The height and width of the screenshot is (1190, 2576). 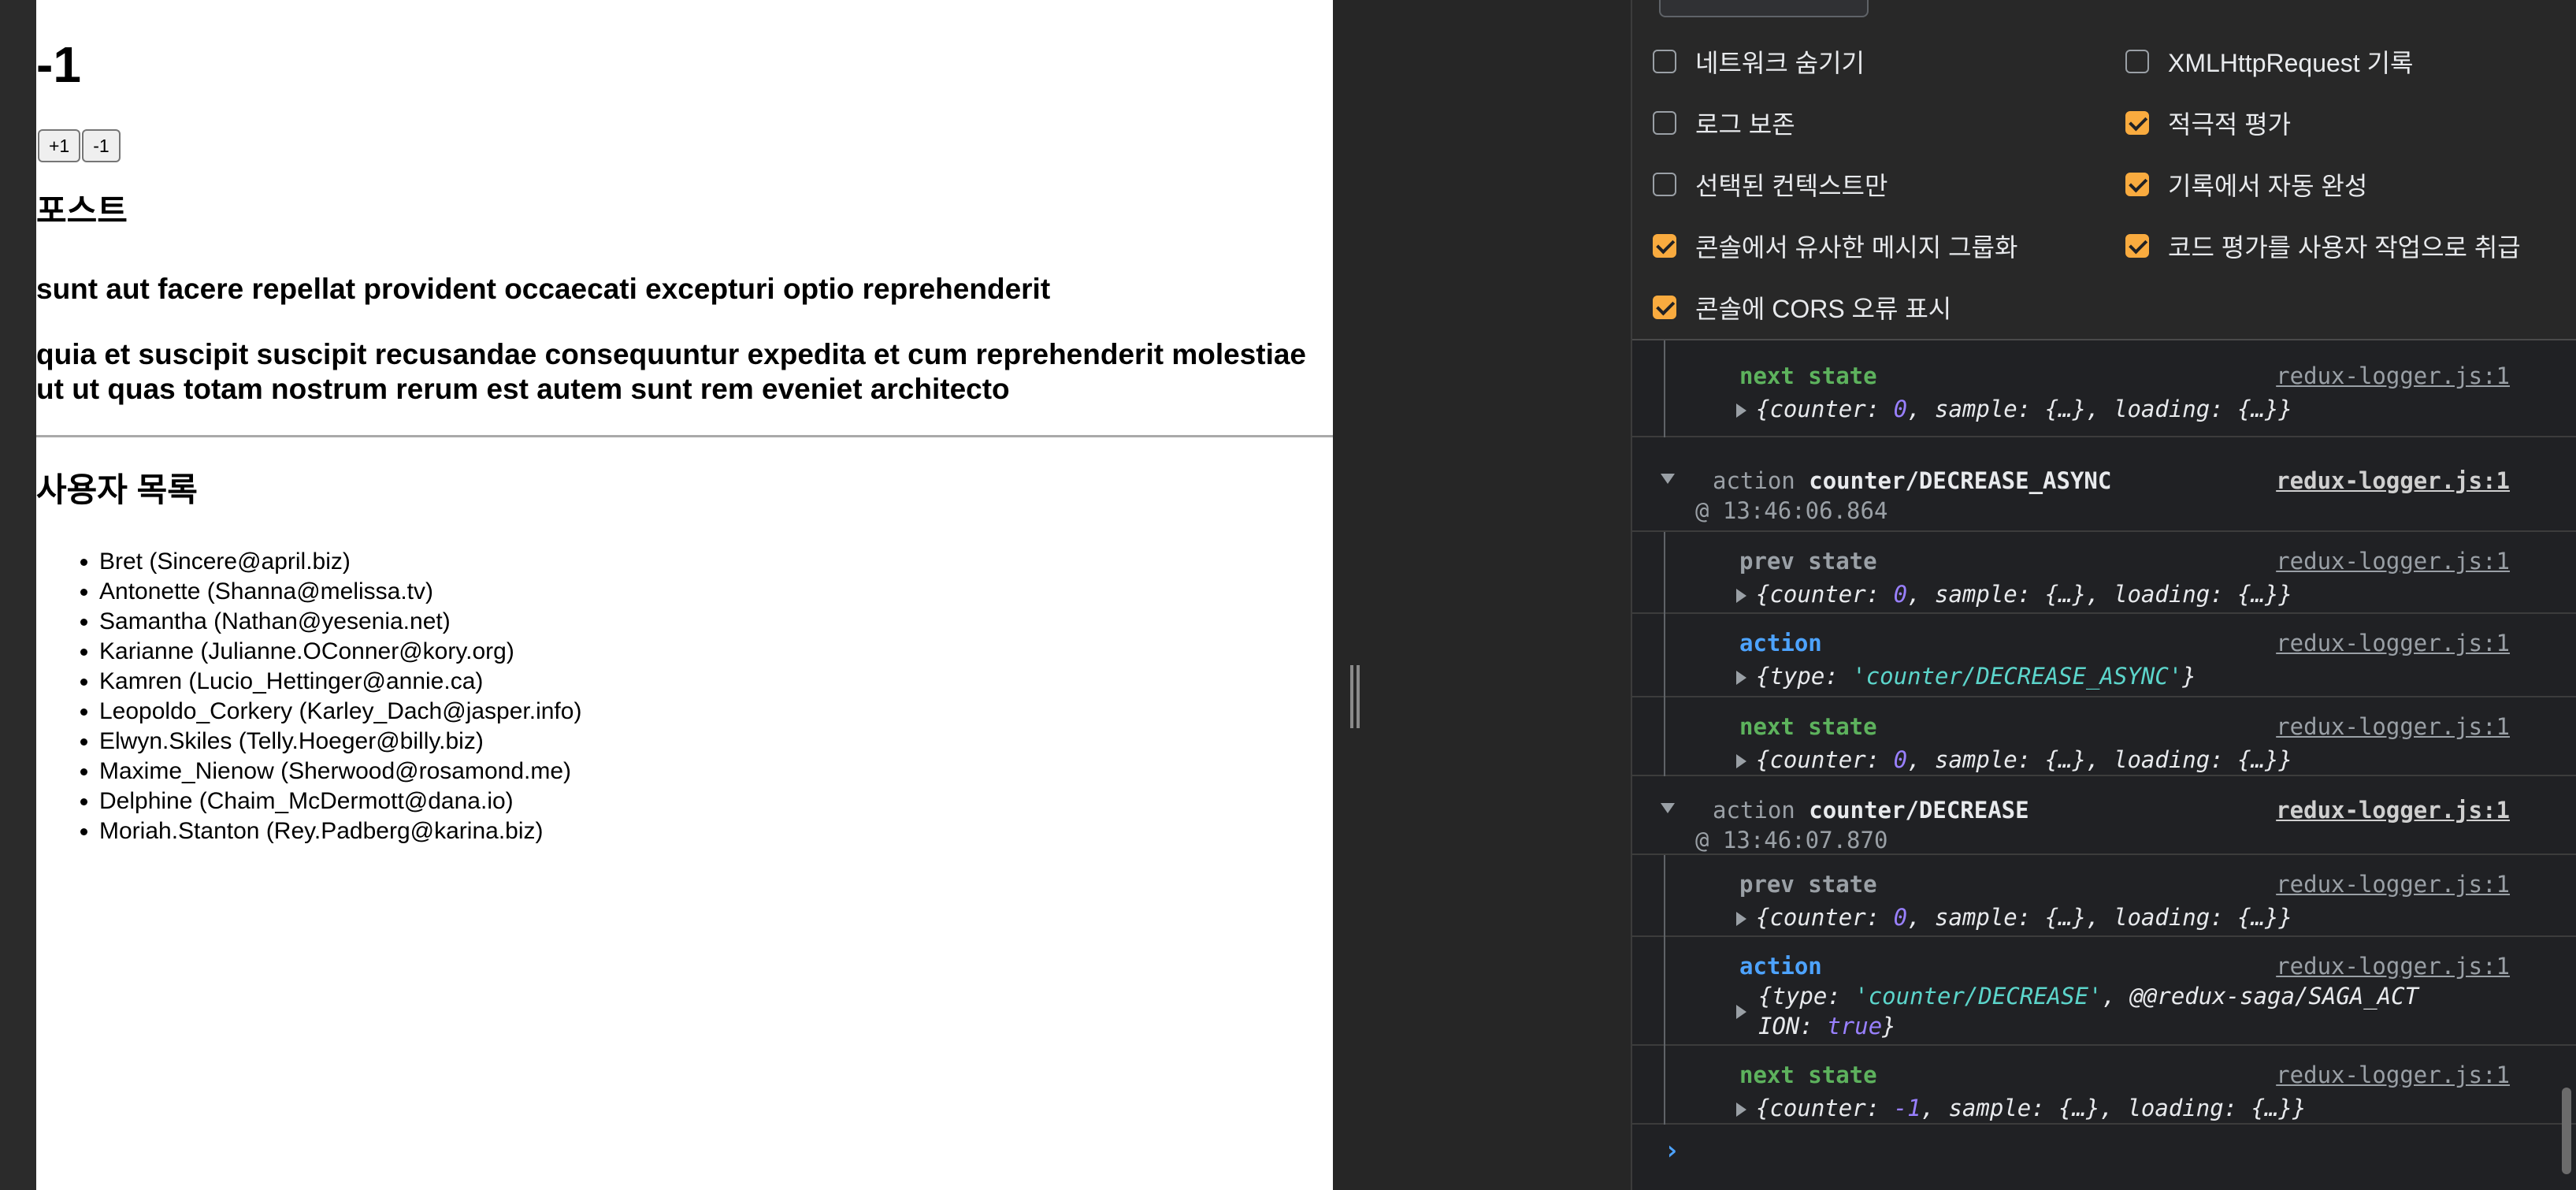 I want to click on list-item: Moriah.Stanton (Rey.Padberg@karina.biz), so click(x=340, y=831).